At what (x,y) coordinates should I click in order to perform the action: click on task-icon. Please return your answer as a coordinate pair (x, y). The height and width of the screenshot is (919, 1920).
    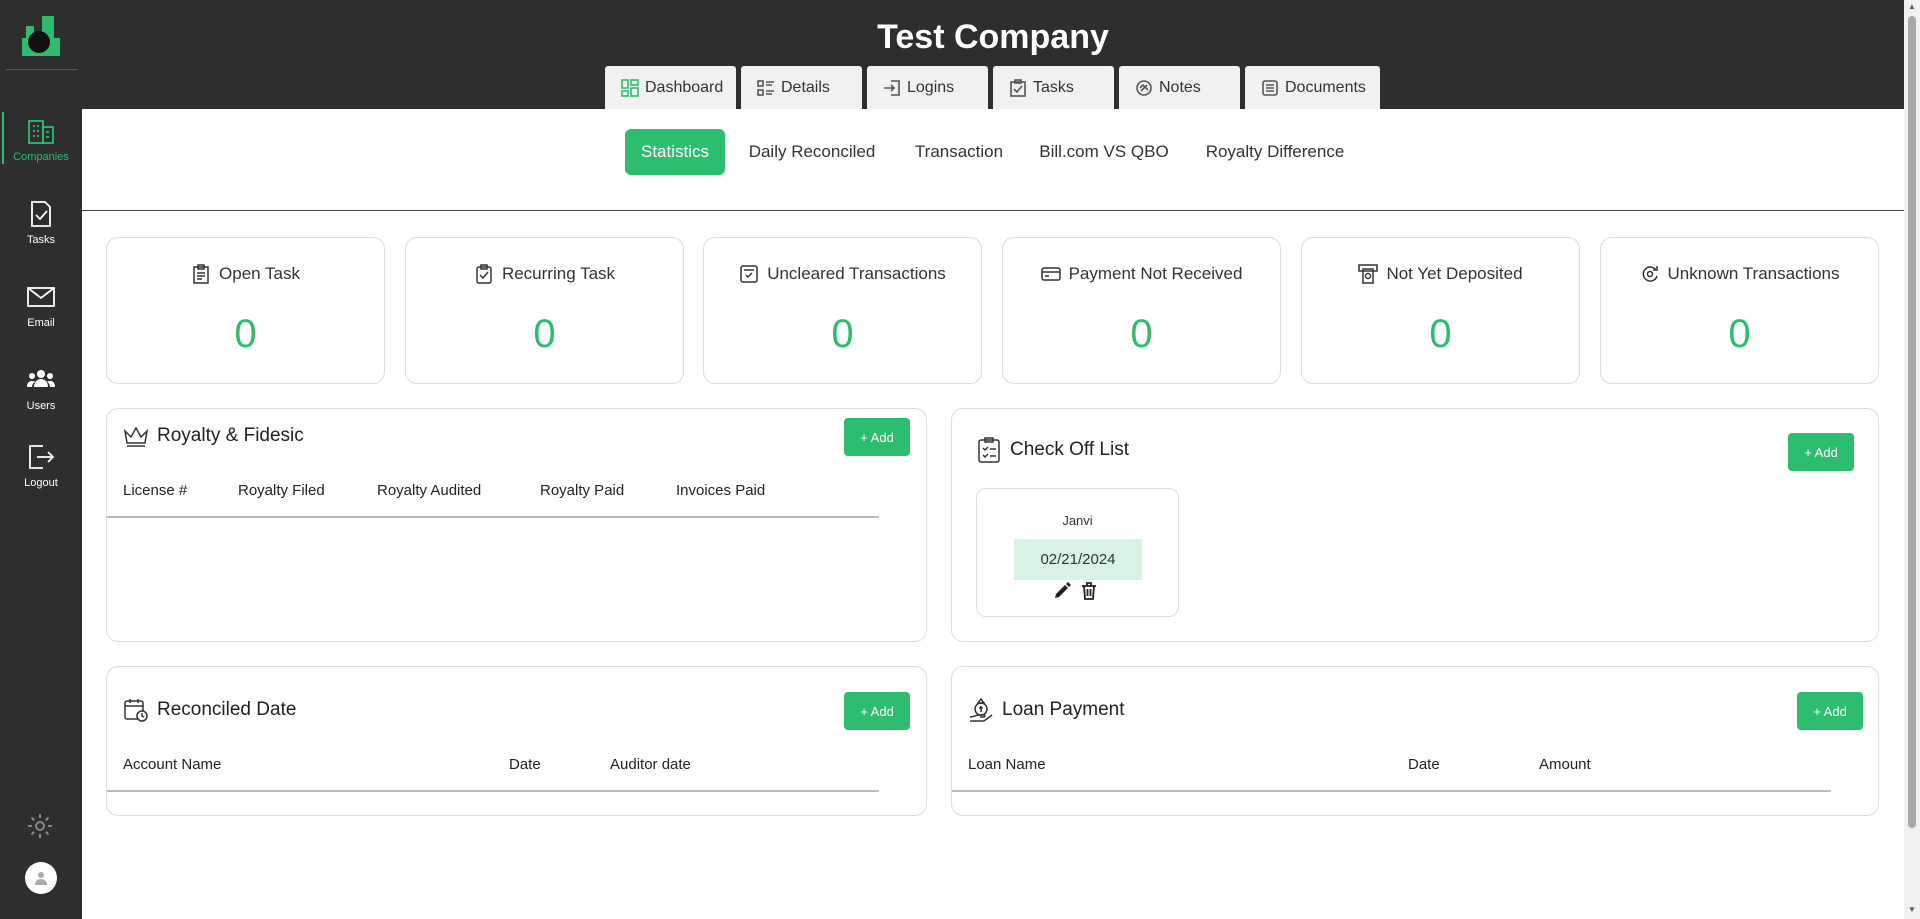
    Looking at the image, I should click on (41, 214).